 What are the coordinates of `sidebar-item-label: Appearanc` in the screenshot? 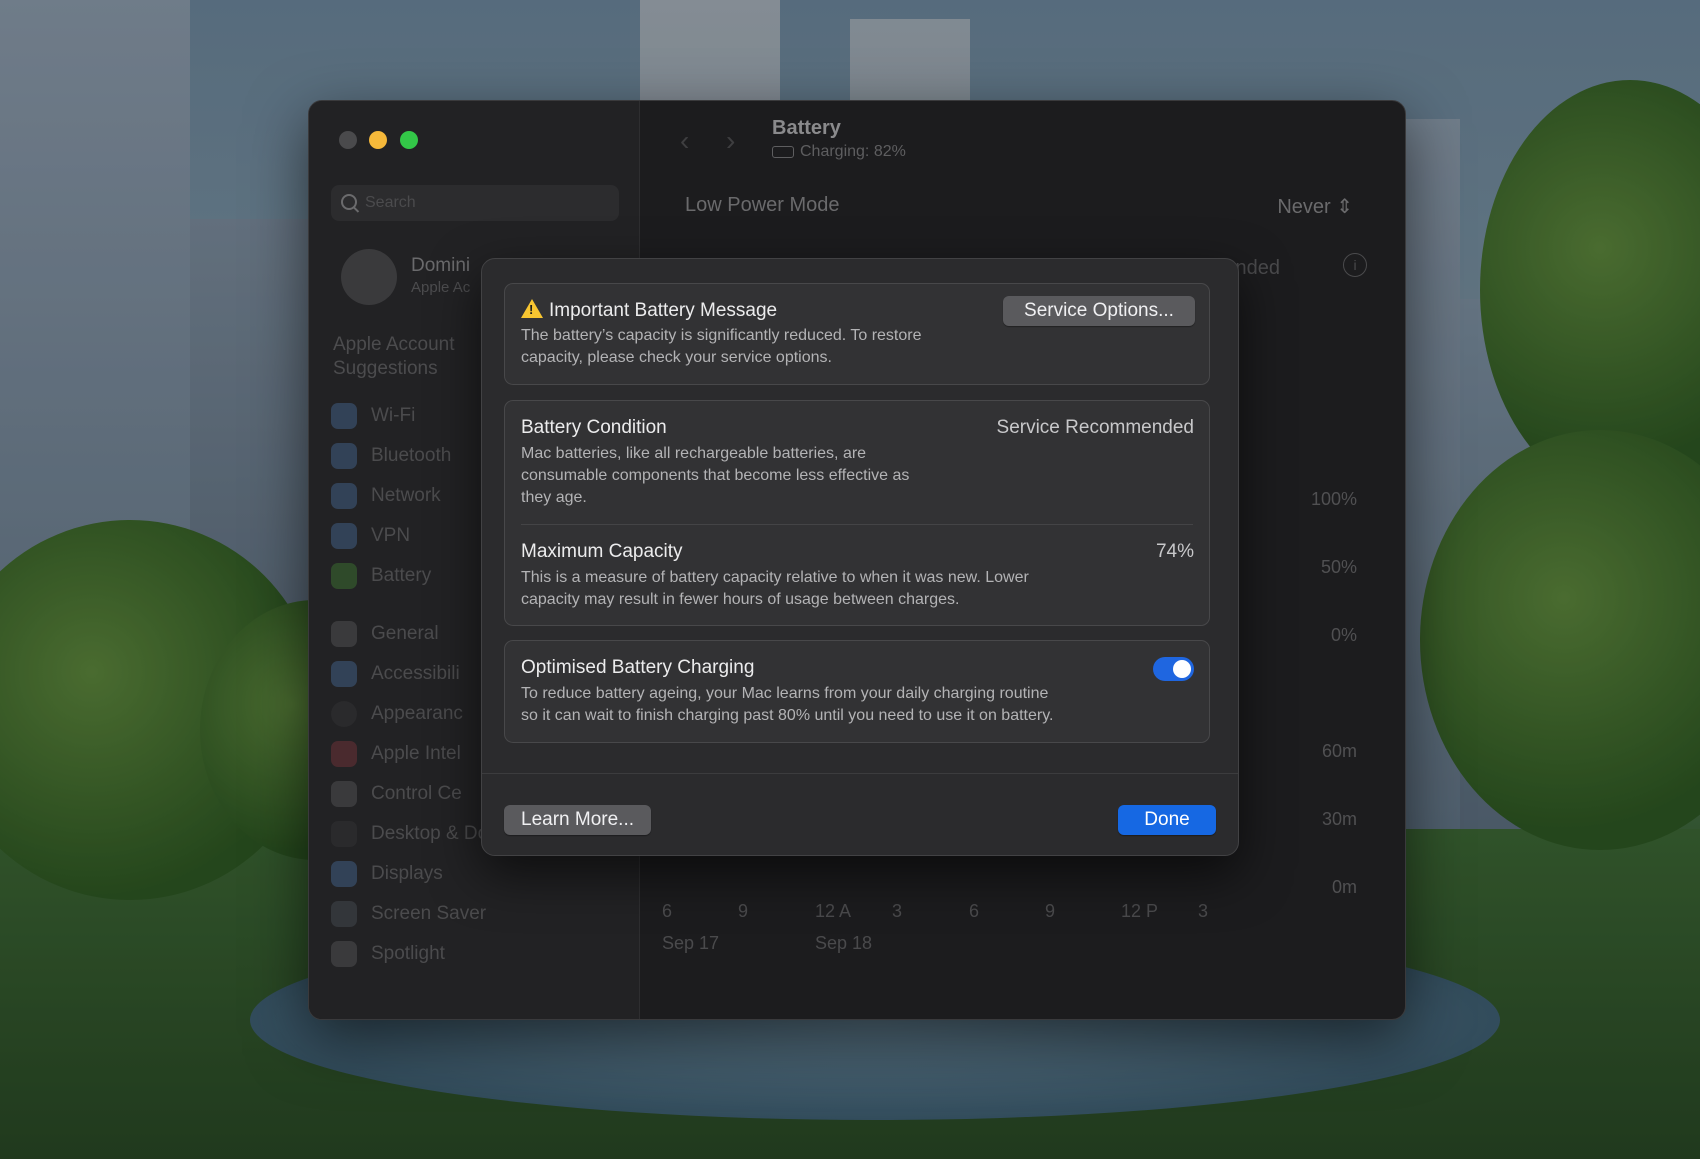 It's located at (417, 713).